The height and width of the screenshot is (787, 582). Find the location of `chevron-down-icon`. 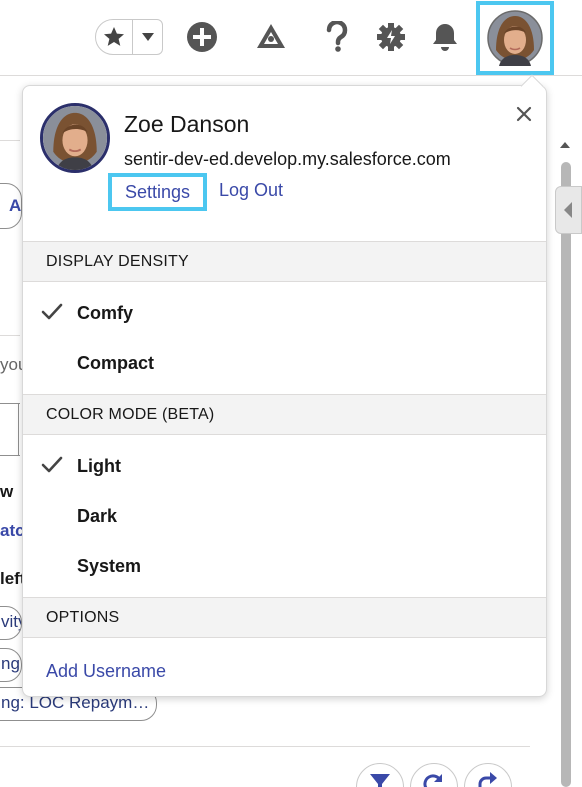

chevron-down-icon is located at coordinates (147, 37).